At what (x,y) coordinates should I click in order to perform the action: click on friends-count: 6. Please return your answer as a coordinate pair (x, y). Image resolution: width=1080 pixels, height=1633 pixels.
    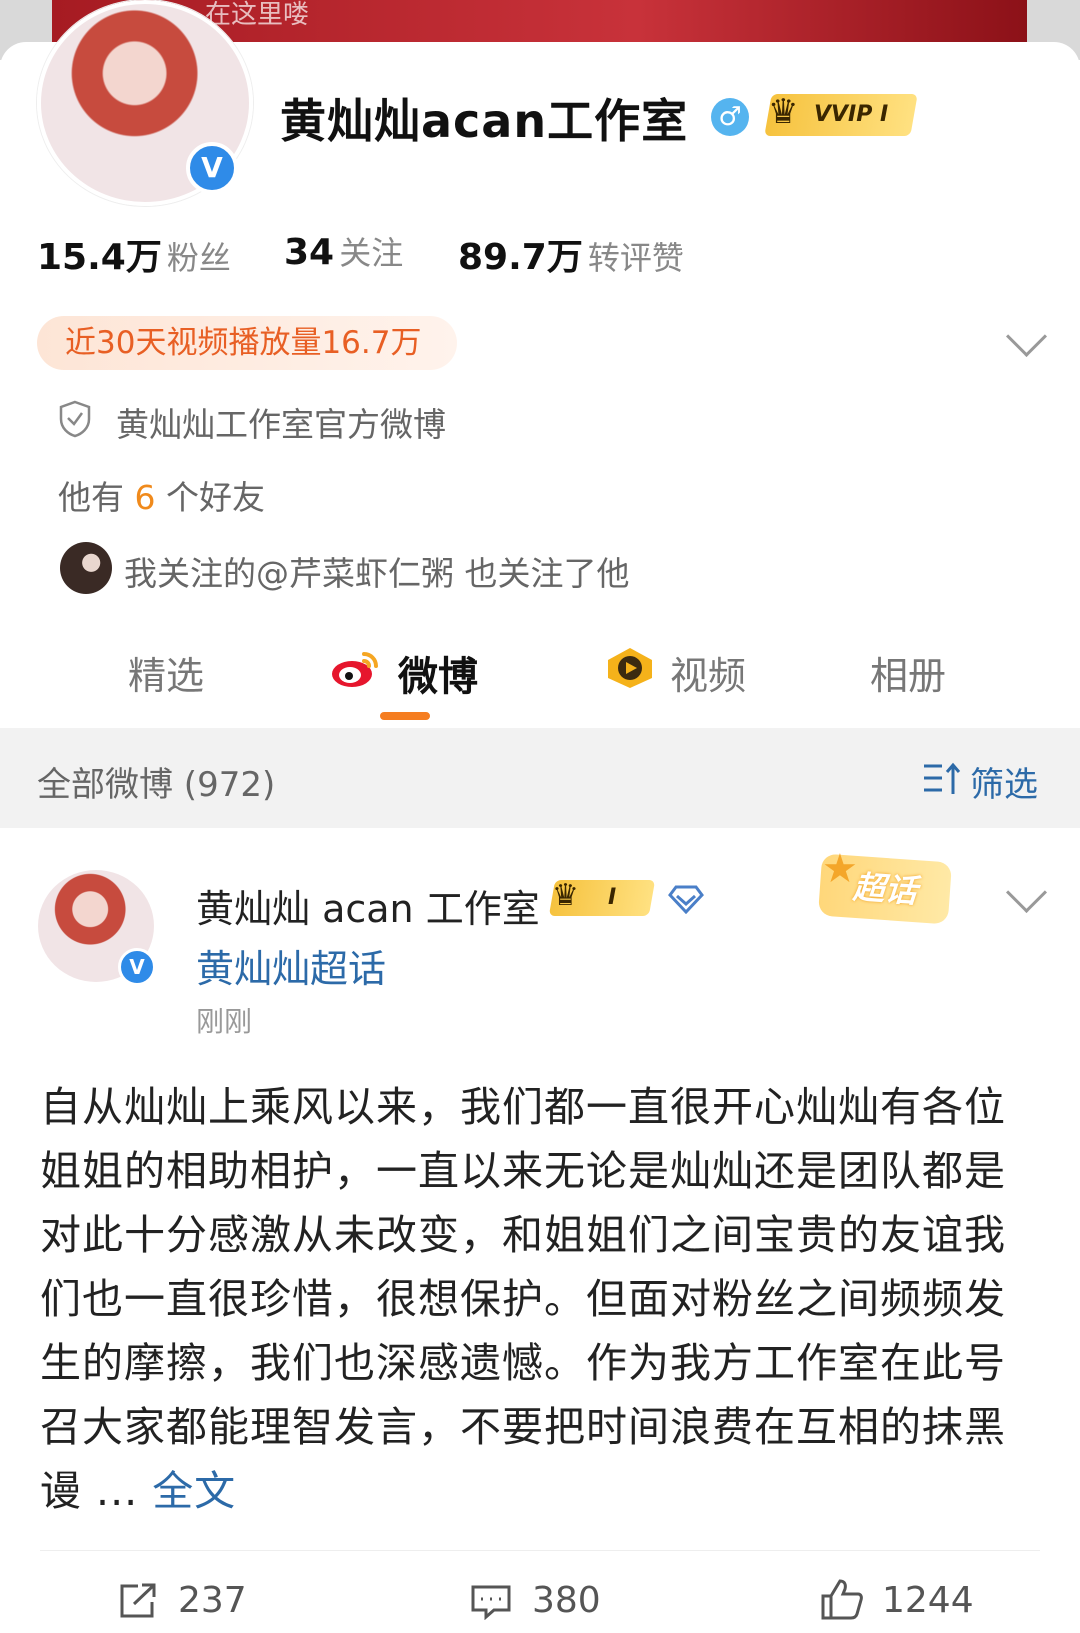
    Looking at the image, I should click on (145, 497).